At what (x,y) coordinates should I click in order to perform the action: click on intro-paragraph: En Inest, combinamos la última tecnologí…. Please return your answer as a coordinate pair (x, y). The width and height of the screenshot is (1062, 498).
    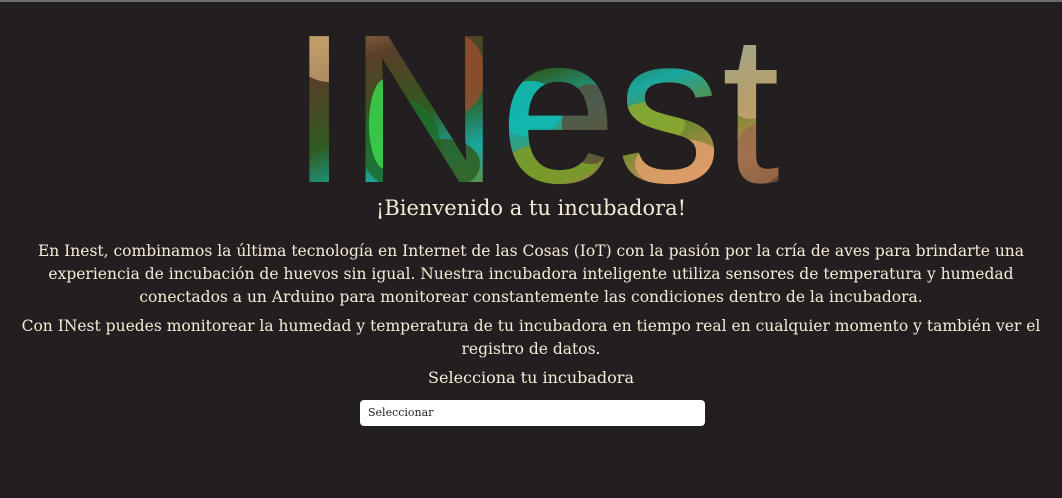
    Looking at the image, I should click on (531, 274).